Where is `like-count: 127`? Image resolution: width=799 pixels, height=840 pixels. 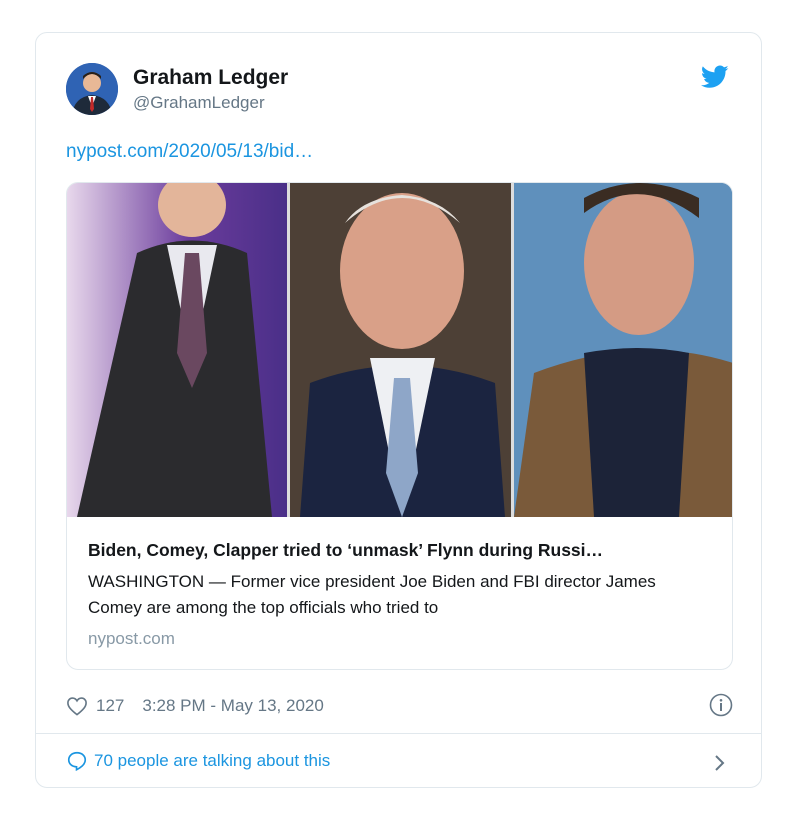
like-count: 127 is located at coordinates (110, 706).